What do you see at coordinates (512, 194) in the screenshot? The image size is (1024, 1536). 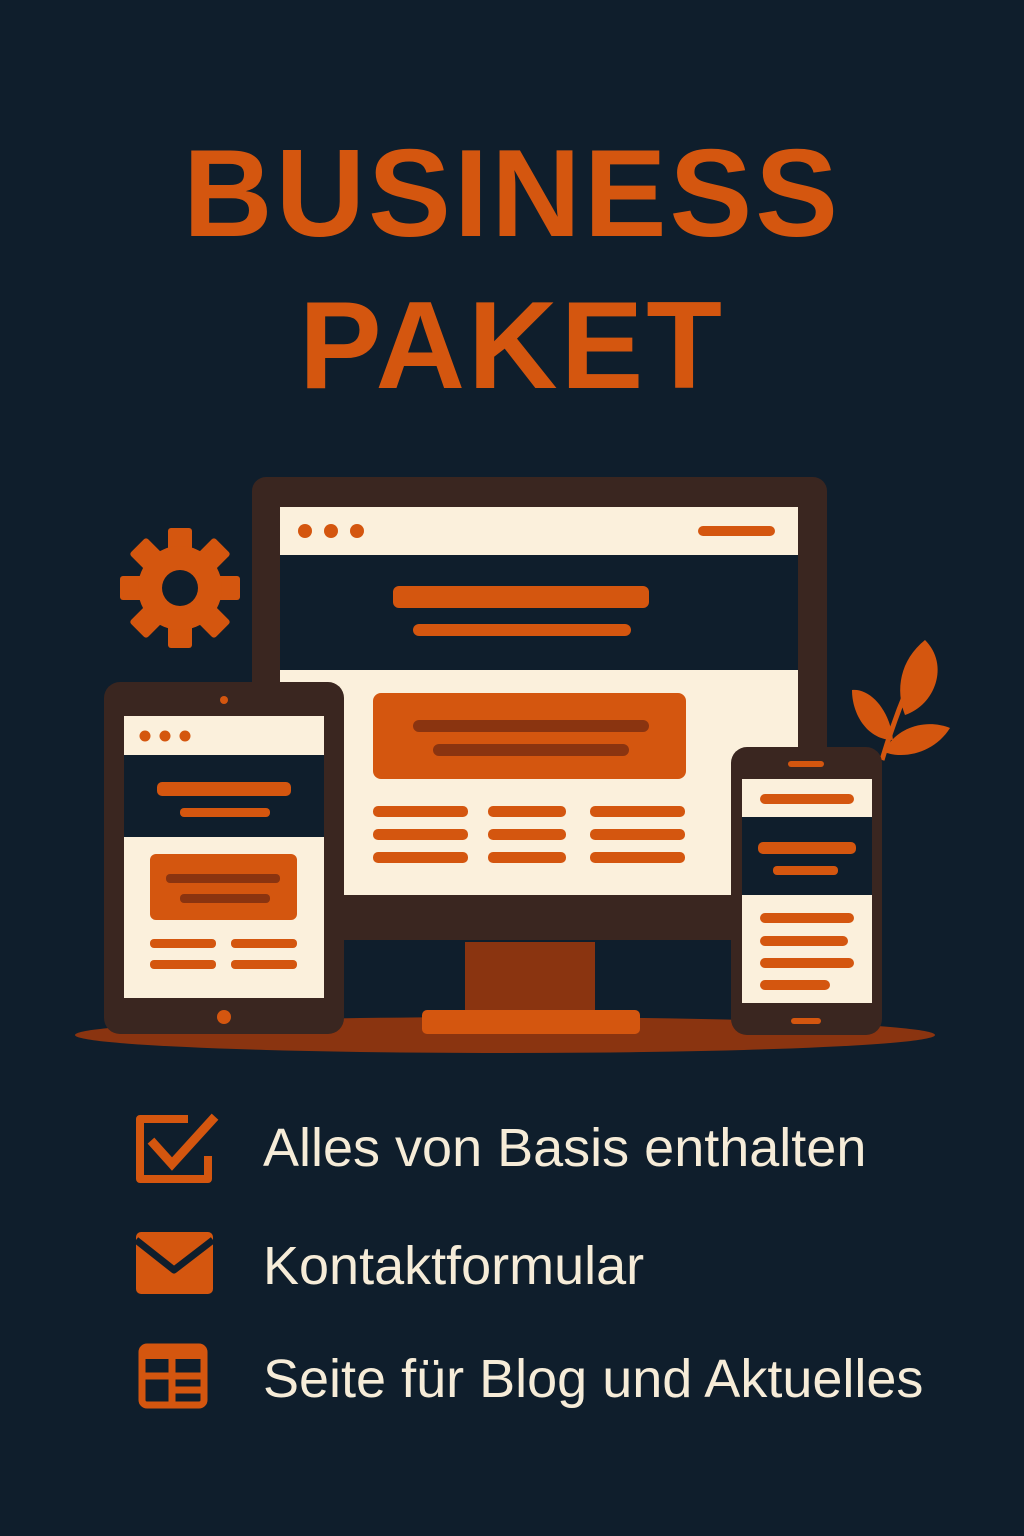 I see `title-line-1: BUSINESS` at bounding box center [512, 194].